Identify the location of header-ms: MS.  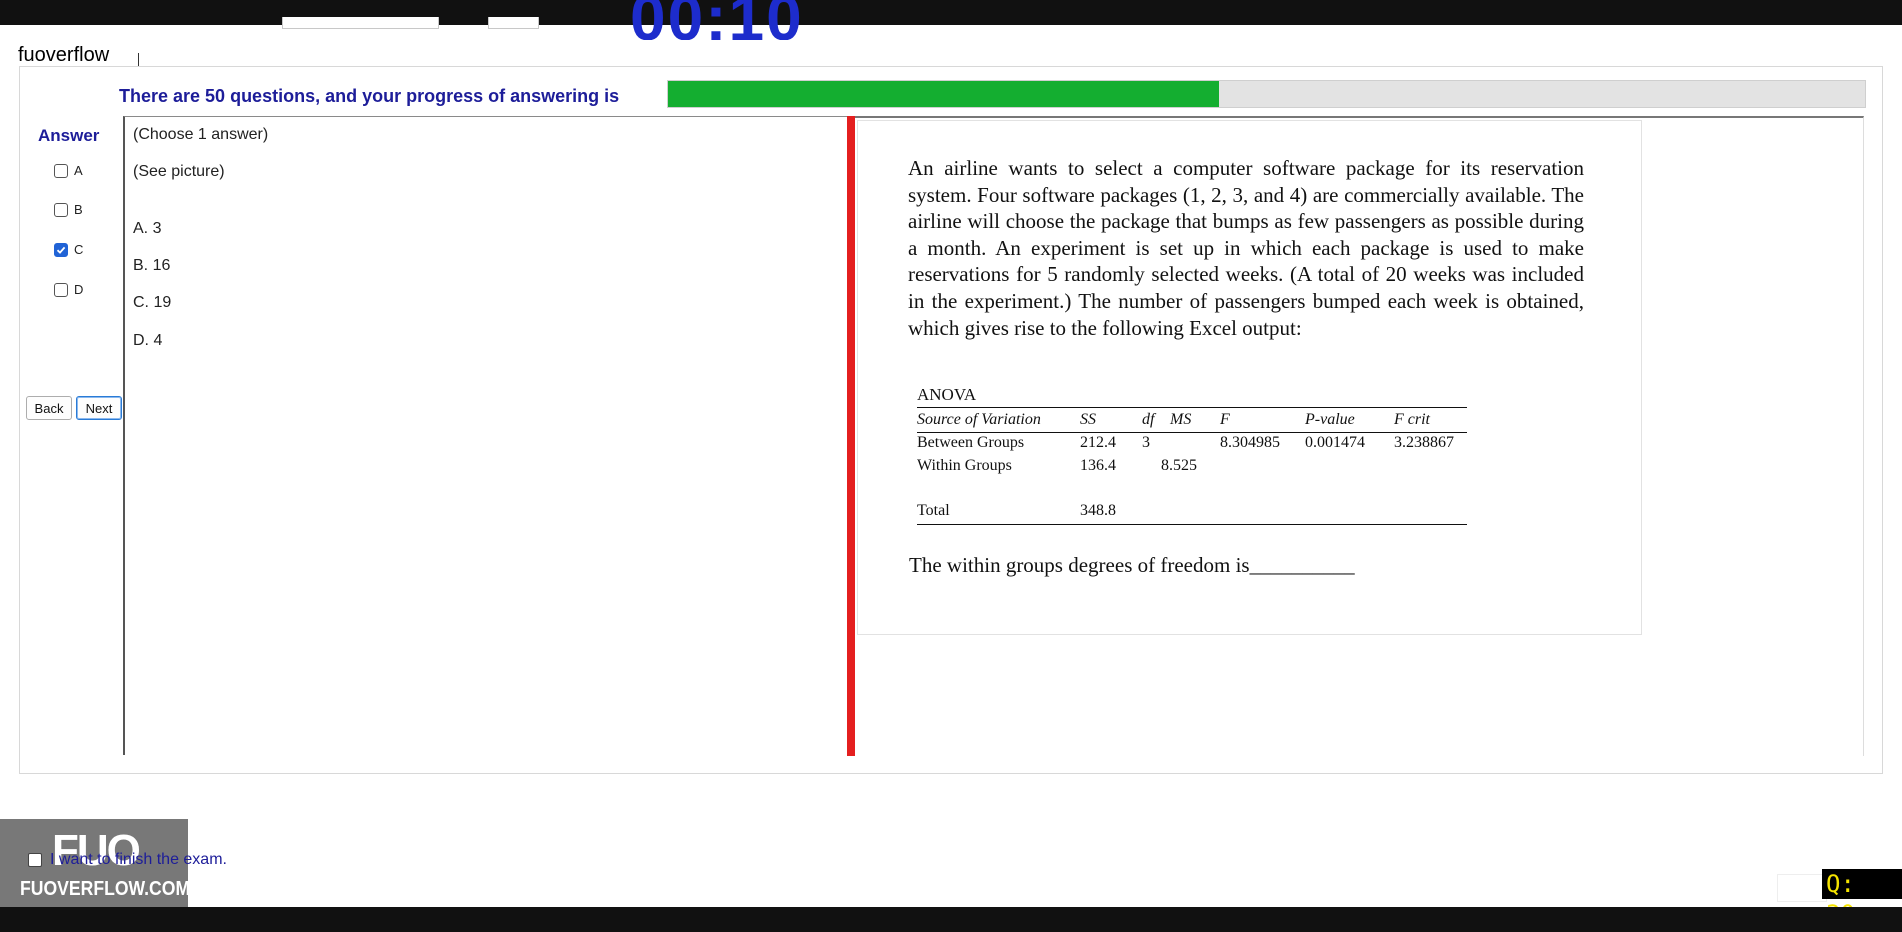
(1181, 419).